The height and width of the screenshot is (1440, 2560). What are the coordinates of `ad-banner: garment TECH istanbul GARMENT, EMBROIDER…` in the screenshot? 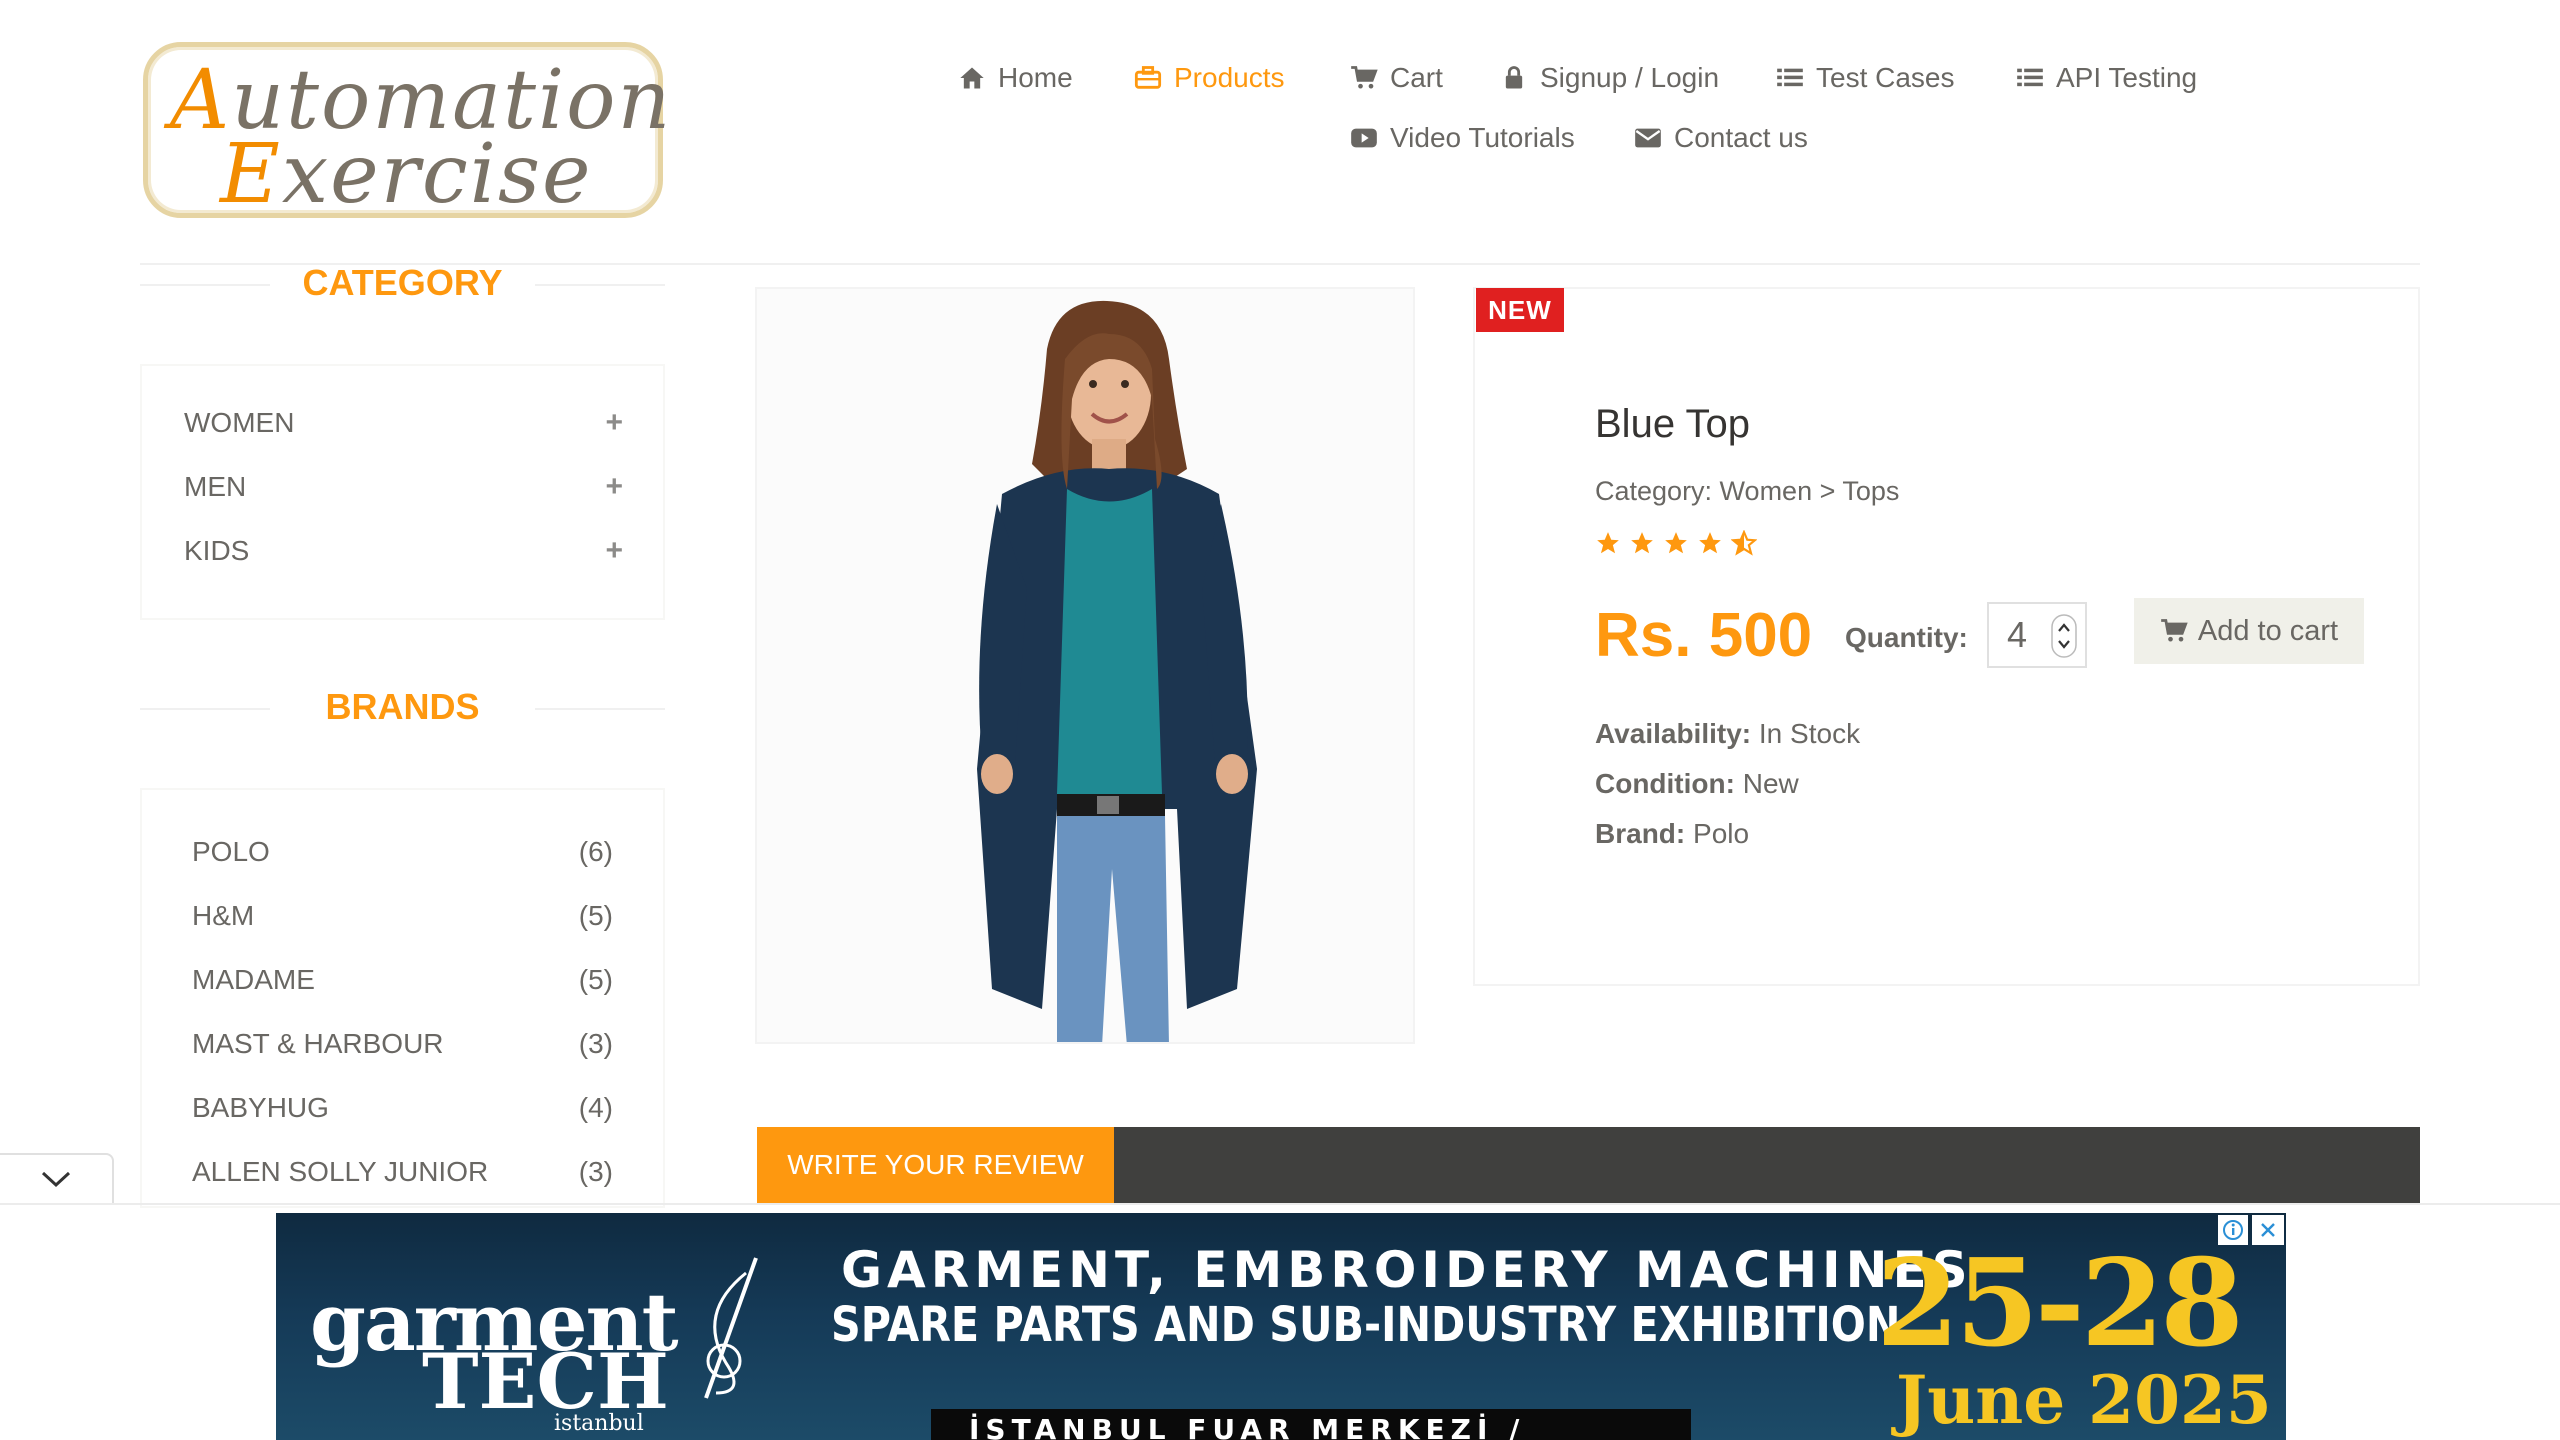 It's located at (1281, 1326).